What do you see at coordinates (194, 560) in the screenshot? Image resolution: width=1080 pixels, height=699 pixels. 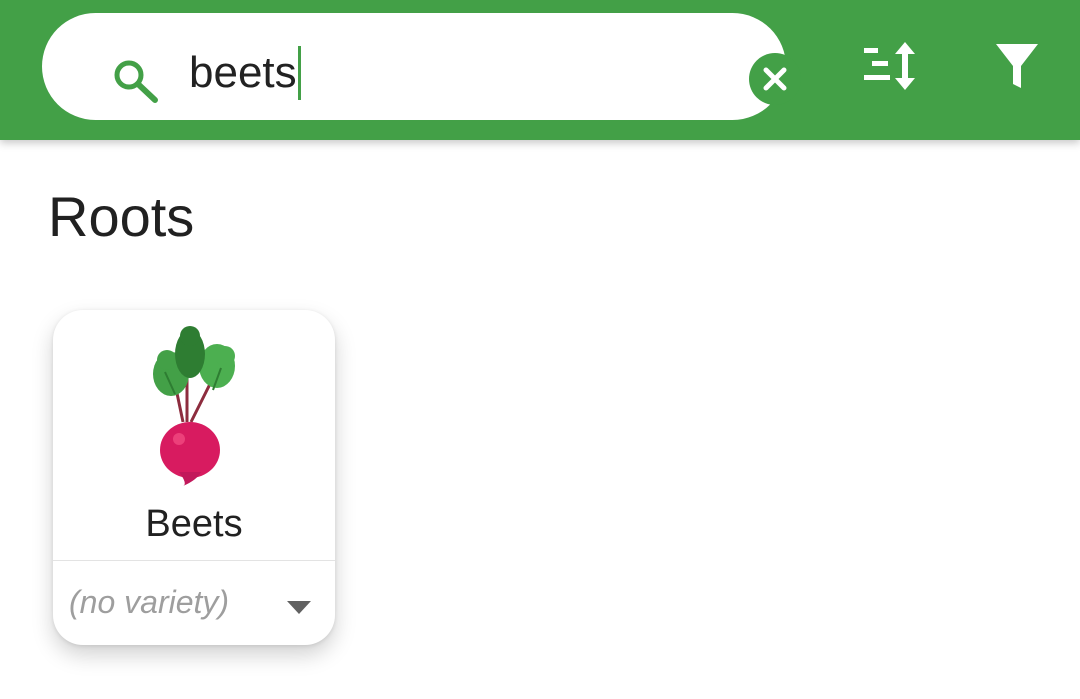 I see `card-divider` at bounding box center [194, 560].